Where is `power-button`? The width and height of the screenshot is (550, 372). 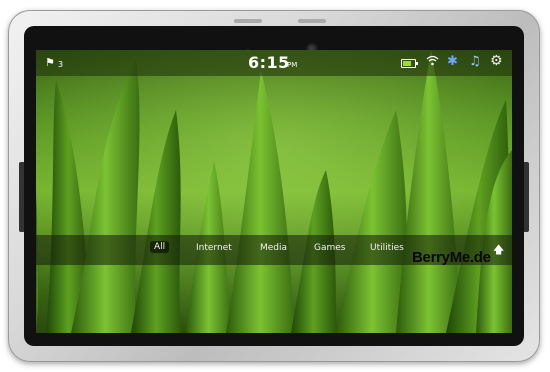
power-button is located at coordinates (248, 21).